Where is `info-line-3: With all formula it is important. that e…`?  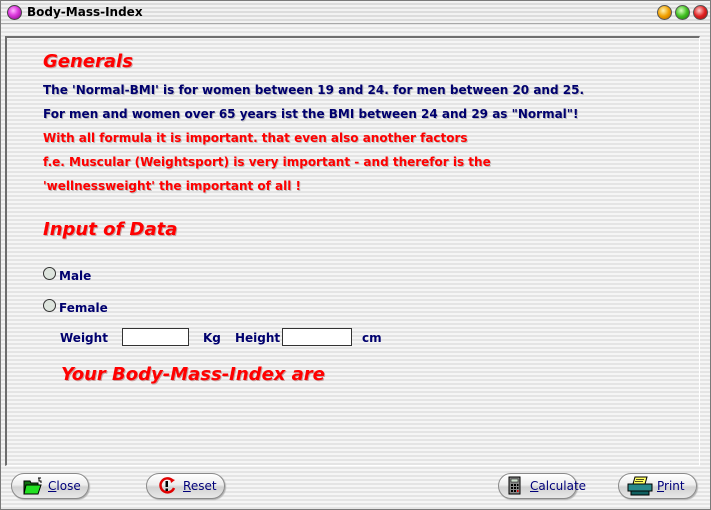 info-line-3: With all formula it is important. that e… is located at coordinates (255, 138).